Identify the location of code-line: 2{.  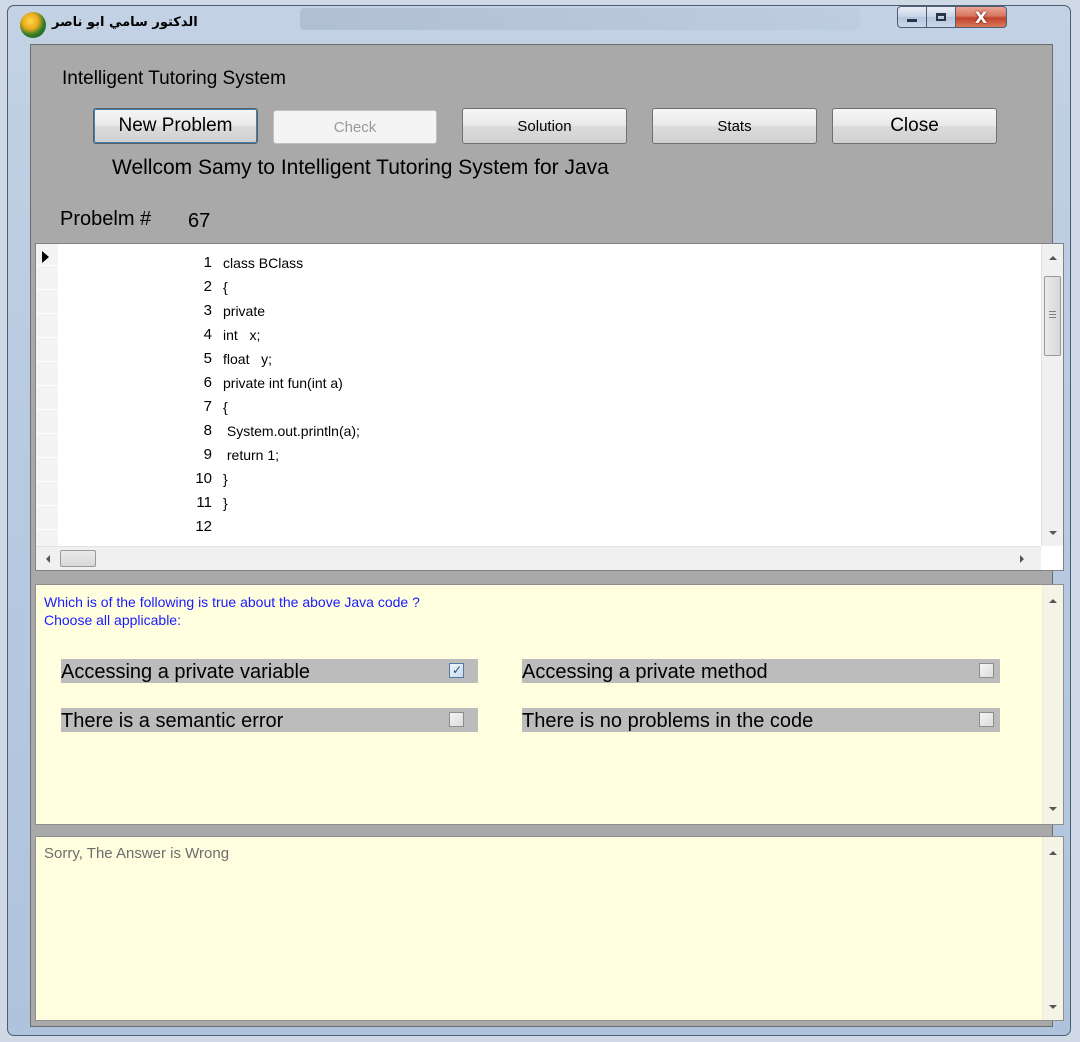
(536, 287).